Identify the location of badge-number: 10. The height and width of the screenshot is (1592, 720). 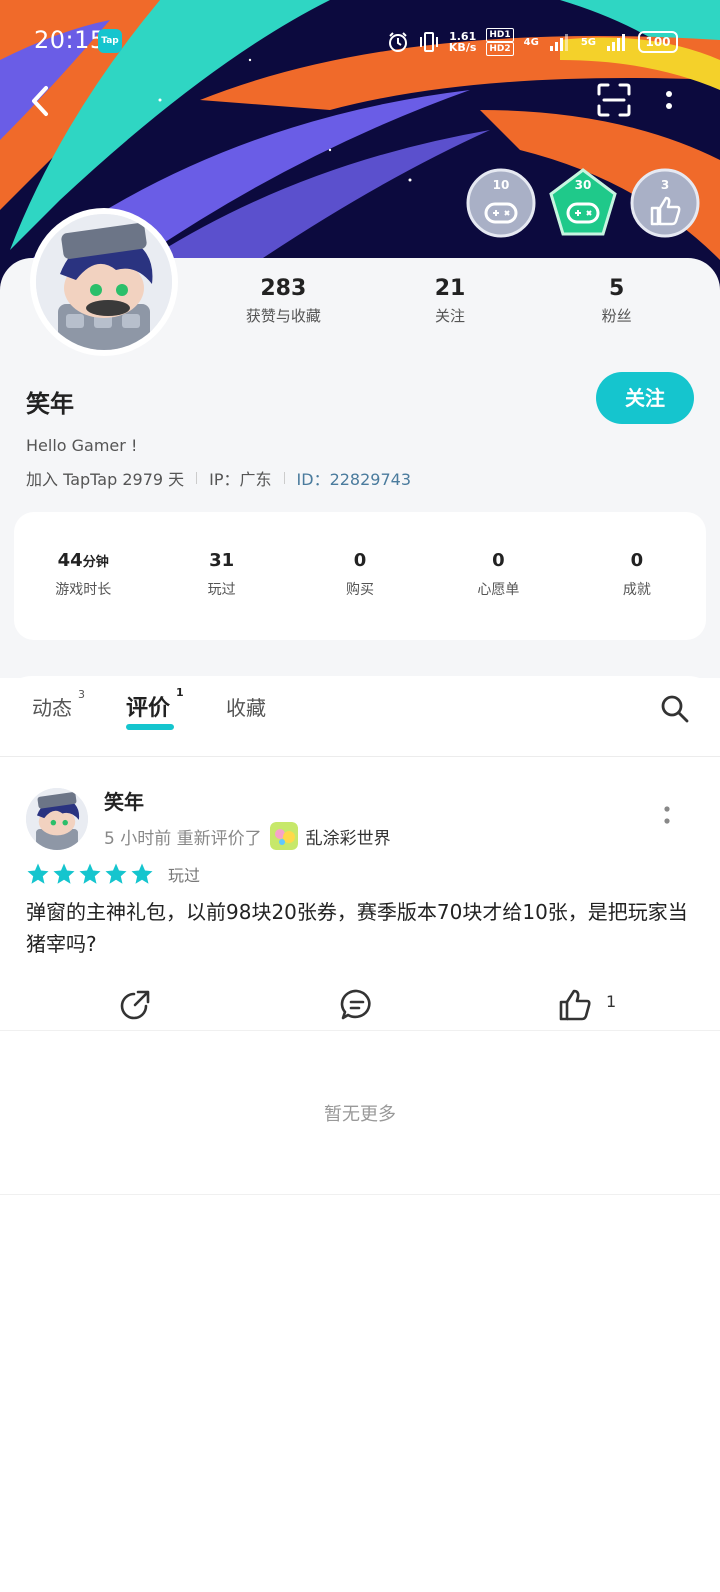
(501, 185).